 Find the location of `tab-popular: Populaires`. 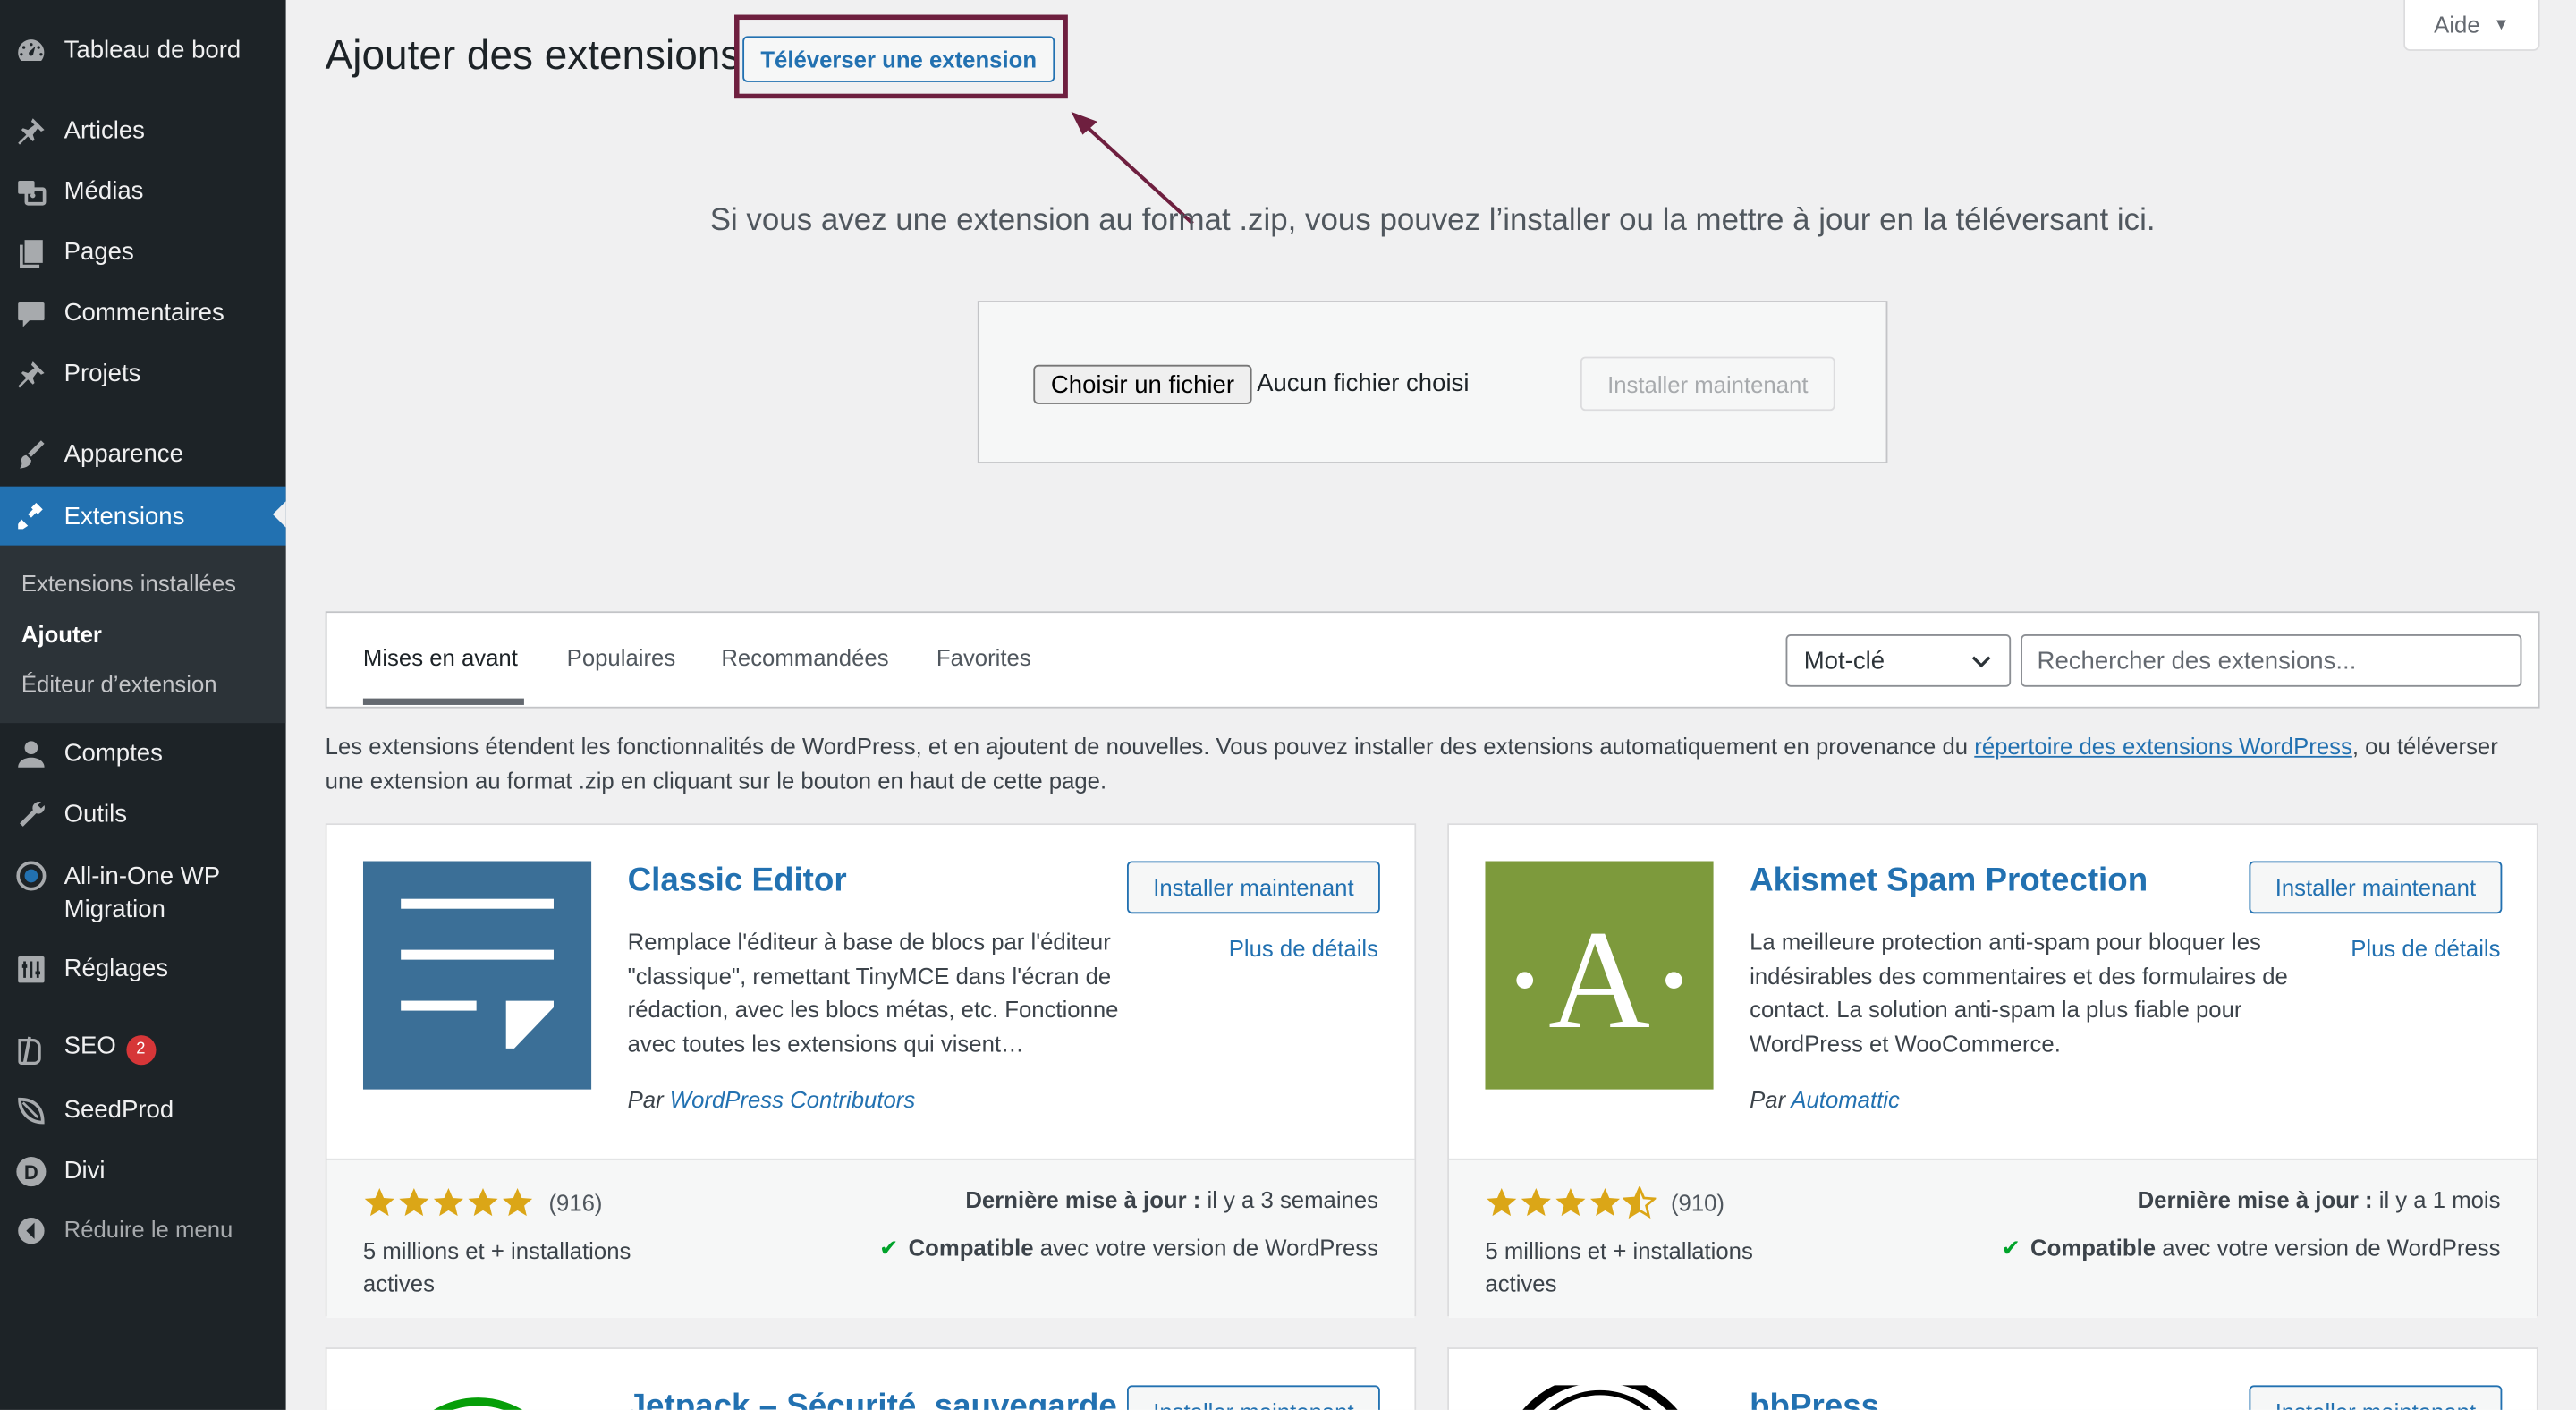

tab-popular: Populaires is located at coordinates (621, 657).